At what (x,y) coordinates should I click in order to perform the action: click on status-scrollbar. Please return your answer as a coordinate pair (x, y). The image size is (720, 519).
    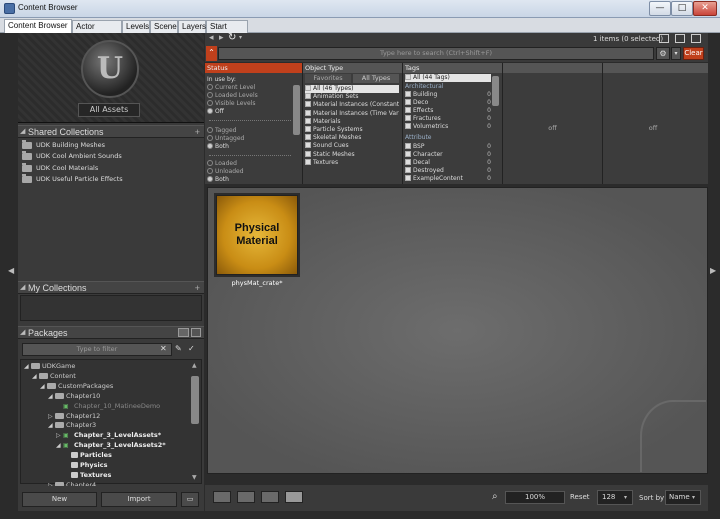
    Looking at the image, I should click on (296, 110).